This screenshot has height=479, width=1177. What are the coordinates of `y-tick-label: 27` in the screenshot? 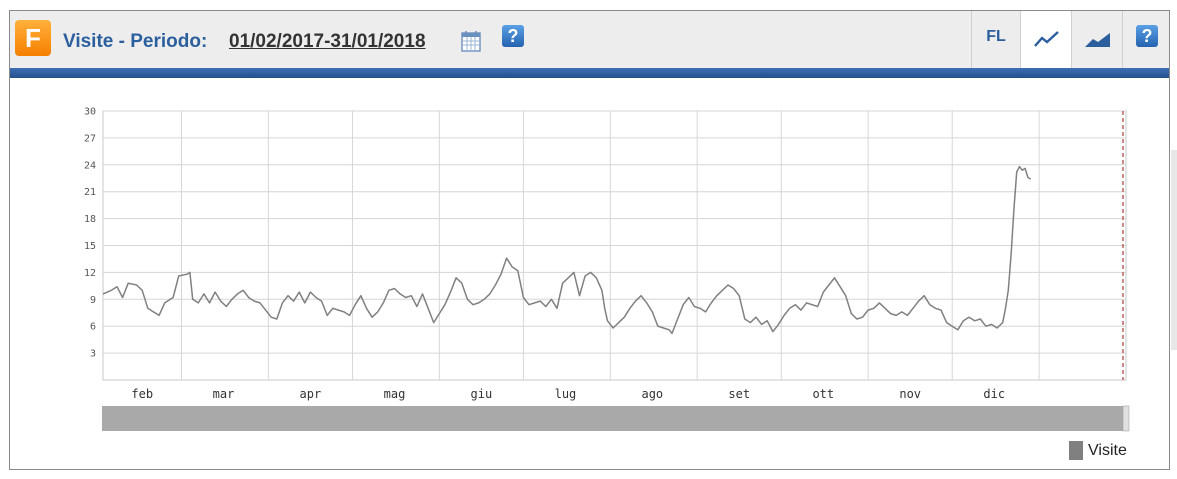 It's located at (90, 138).